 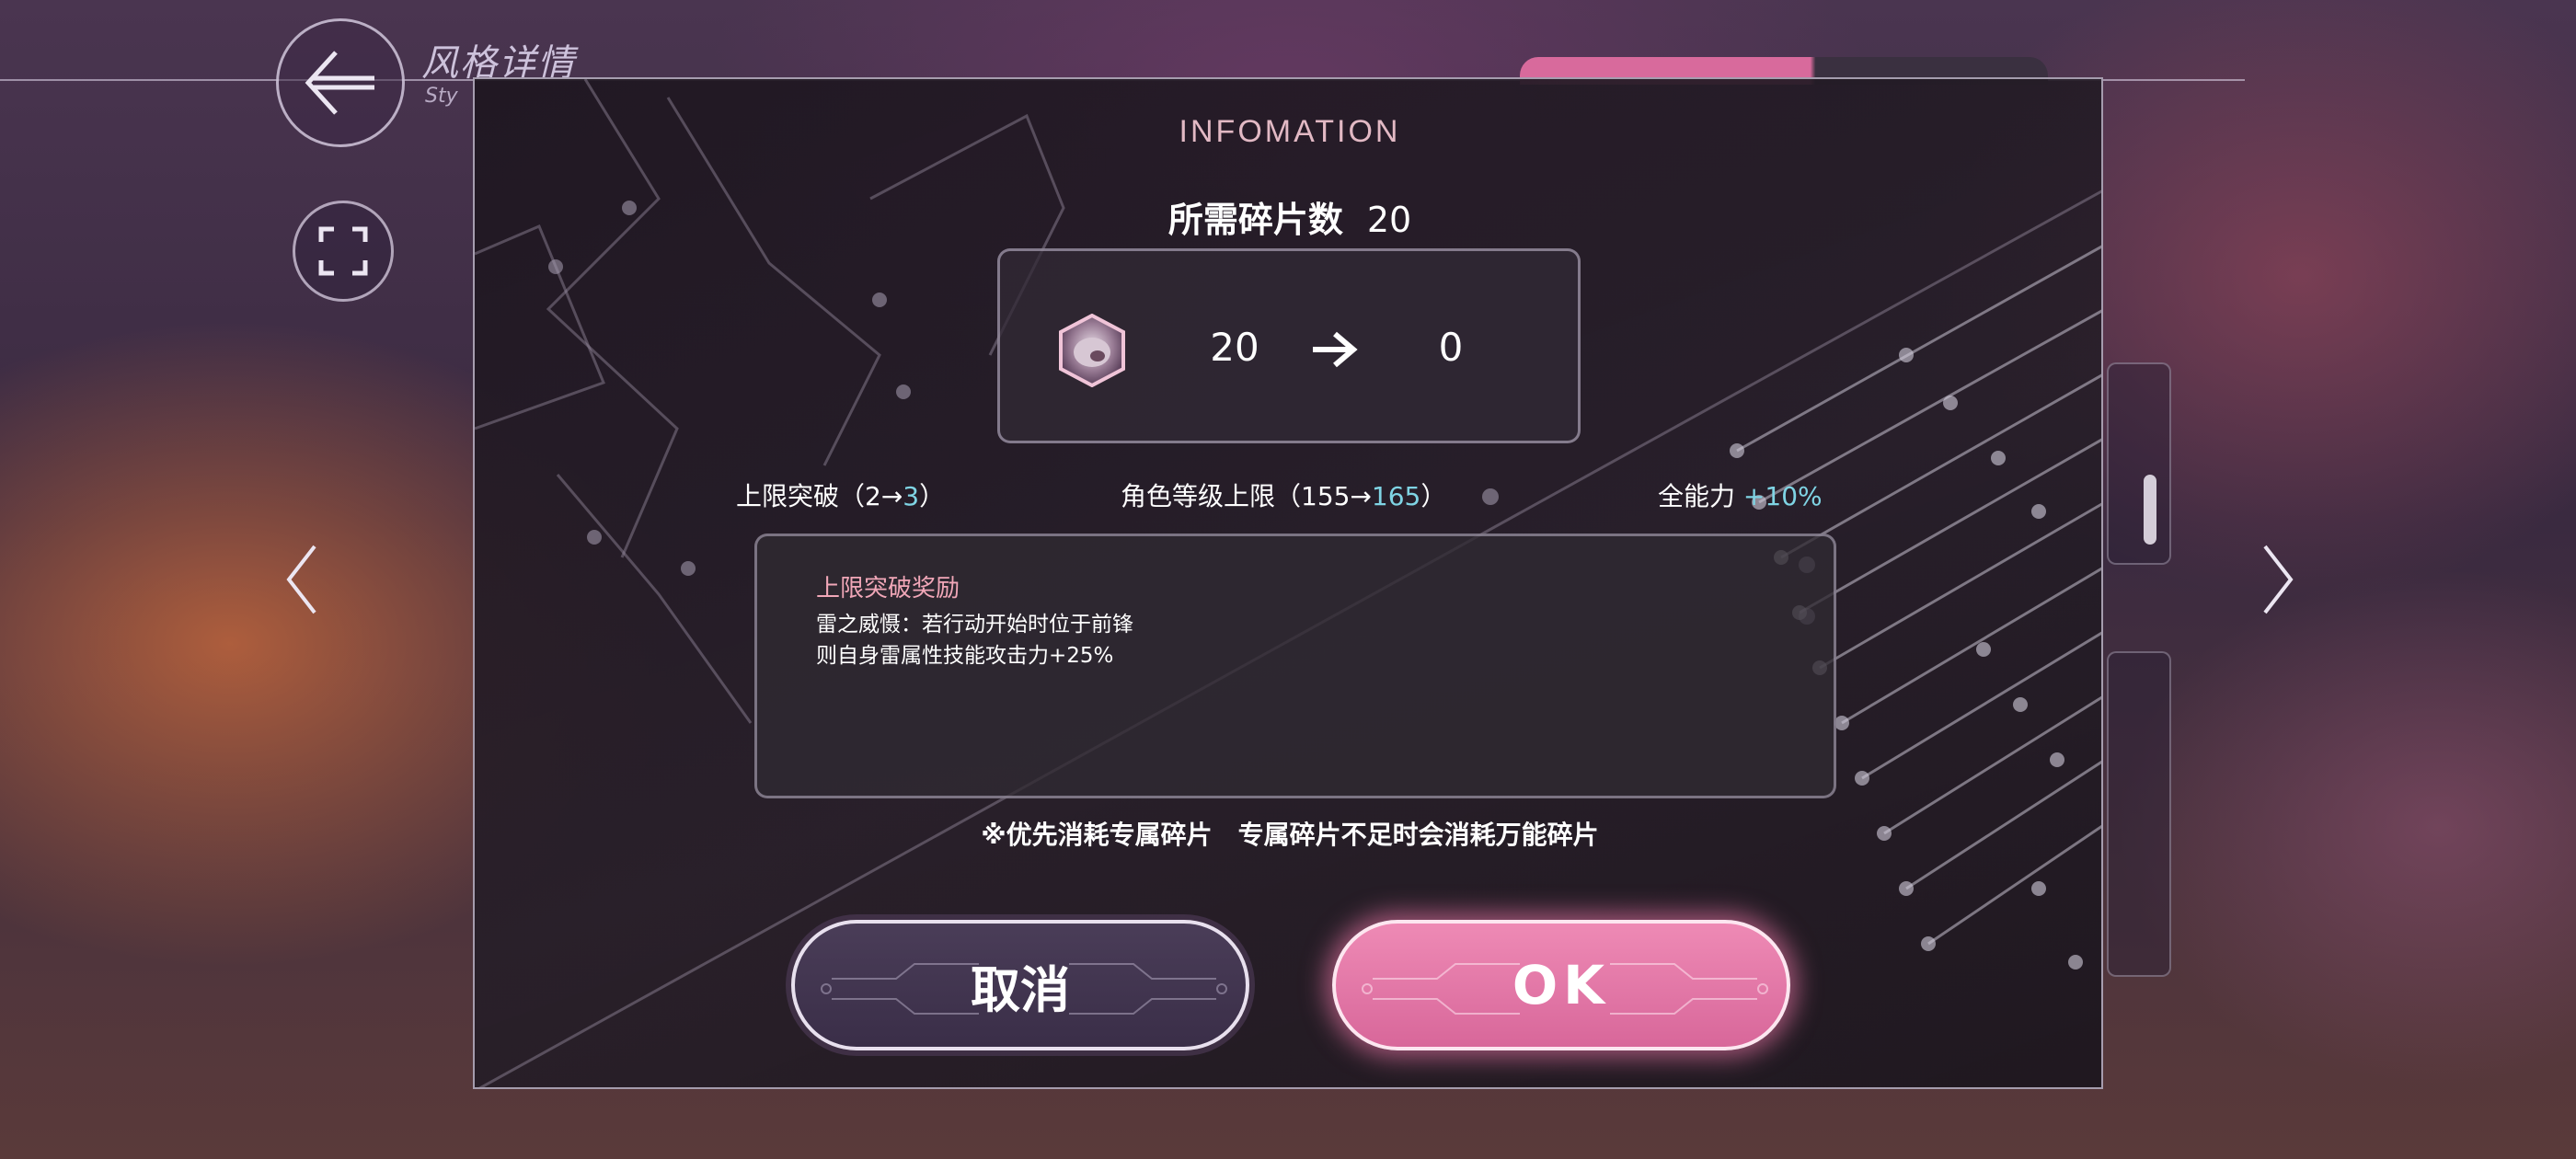 I want to click on ok-button-label: OK, so click(x=1561, y=985).